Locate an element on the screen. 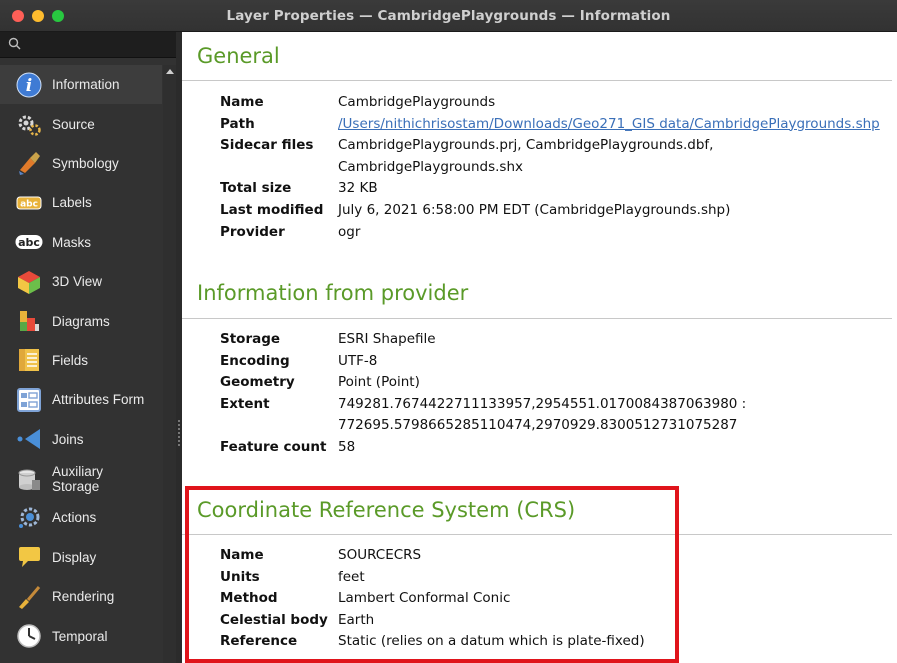  property-key: Provider is located at coordinates (252, 231).